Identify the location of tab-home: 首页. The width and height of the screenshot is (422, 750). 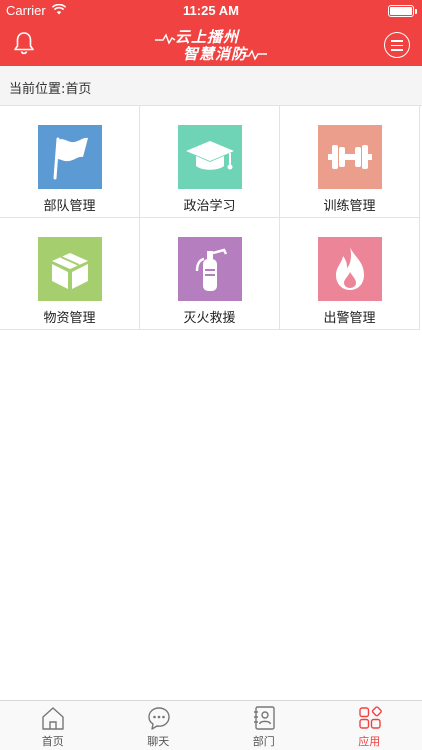
(53, 725).